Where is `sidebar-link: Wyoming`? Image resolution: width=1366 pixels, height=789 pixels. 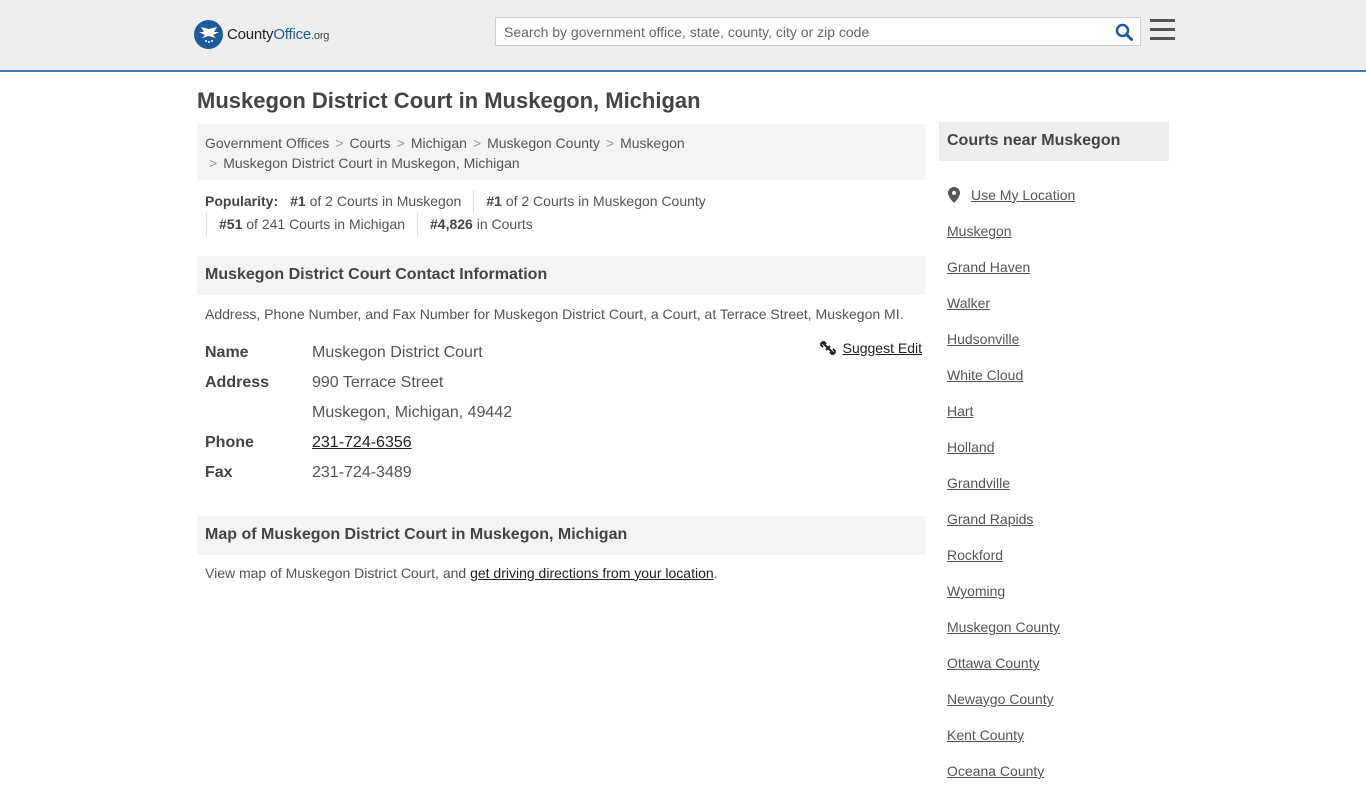 sidebar-link: Wyoming is located at coordinates (976, 591).